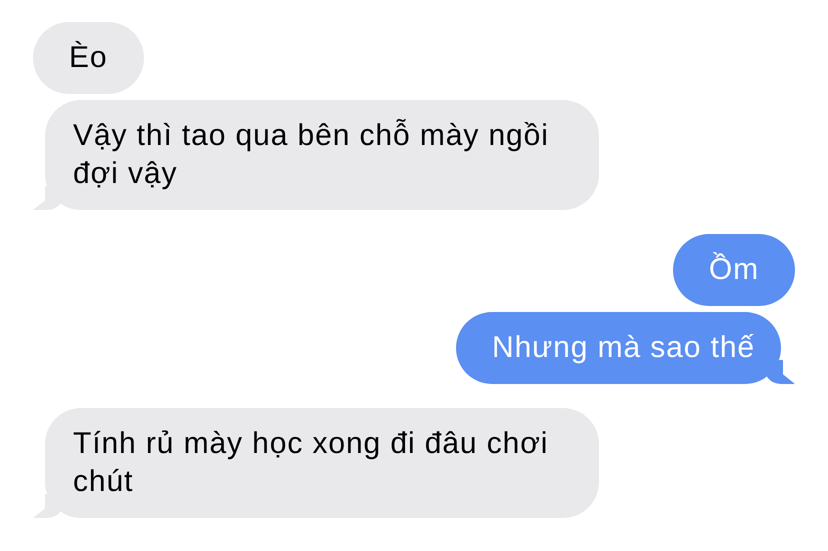  What do you see at coordinates (733, 270) in the screenshot?
I see `message-bubble: Ồm` at bounding box center [733, 270].